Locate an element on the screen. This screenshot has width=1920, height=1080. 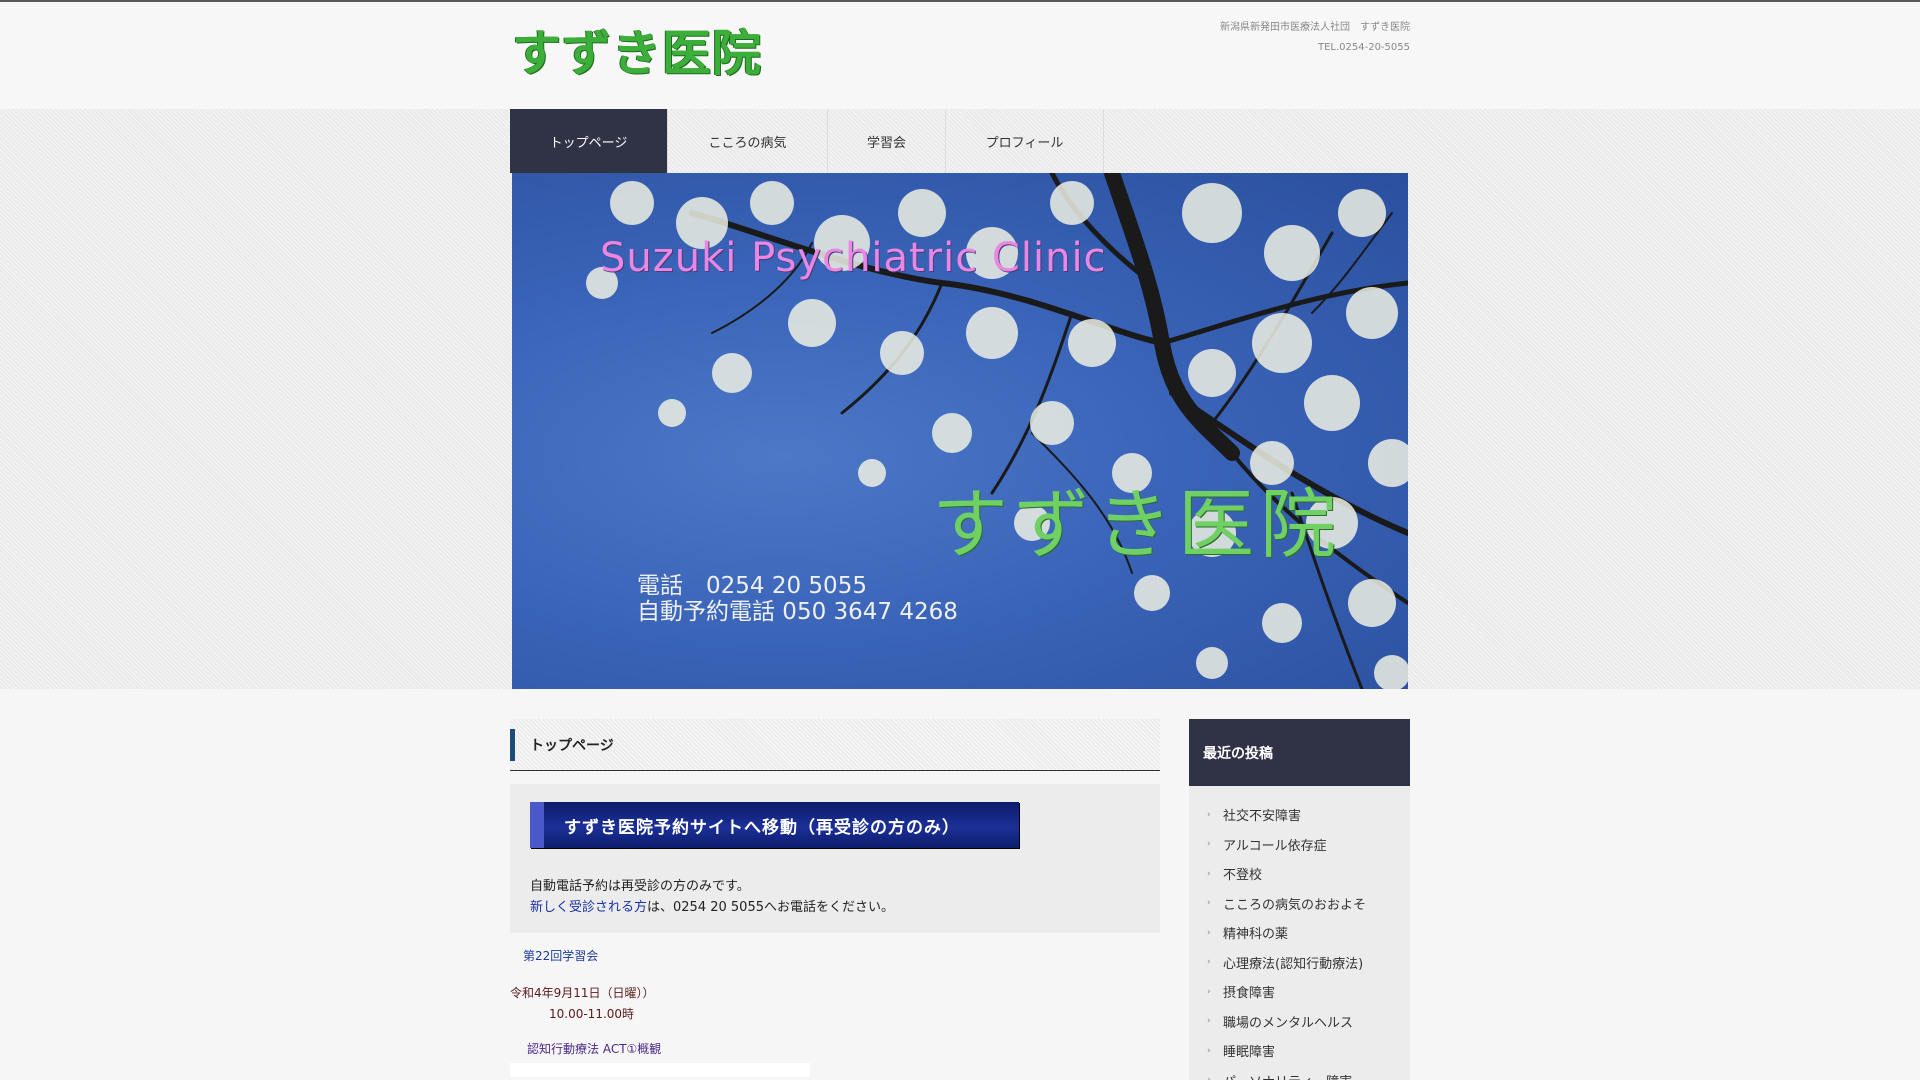
recent-post-item: › 不登校 is located at coordinates (1299, 874).